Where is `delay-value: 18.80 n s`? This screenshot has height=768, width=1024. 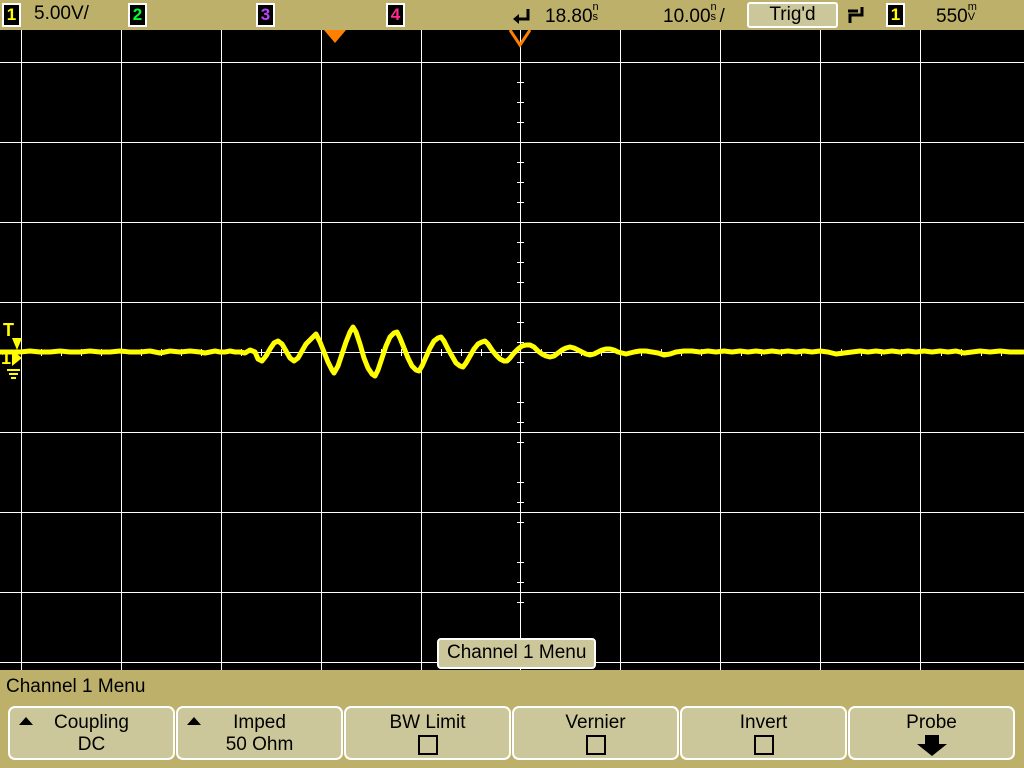 delay-value: 18.80 n s is located at coordinates (573, 14).